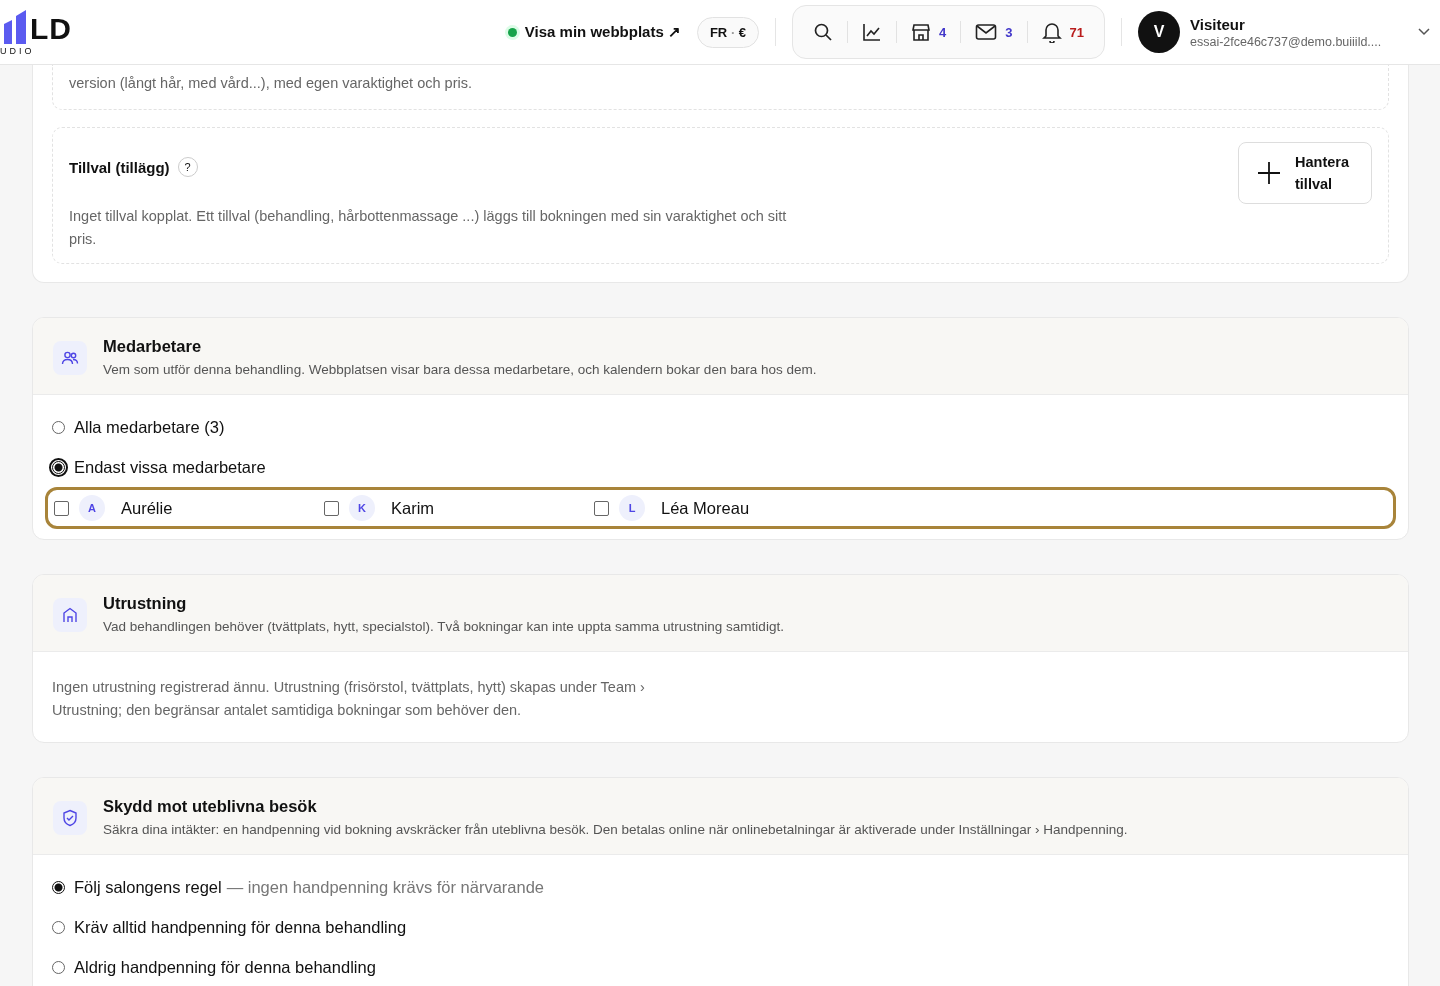  I want to click on card-description: Vad behandlingen behöver (tvättplats, hytt, specialstol). Två bokningar kan inte uppta samma utrustning samtidigt., so click(443, 626).